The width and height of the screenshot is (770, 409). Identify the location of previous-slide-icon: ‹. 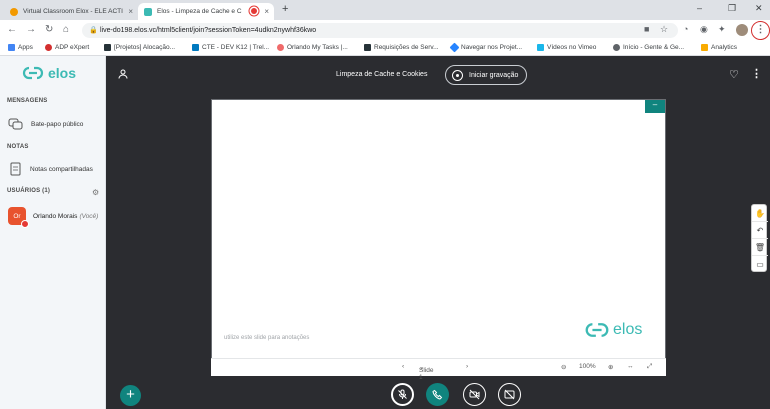
(403, 366).